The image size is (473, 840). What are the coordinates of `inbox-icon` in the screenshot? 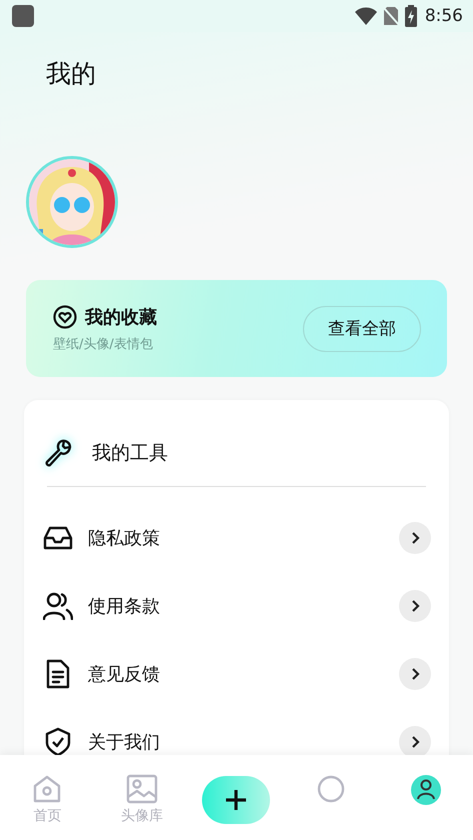 It's located at (58, 538).